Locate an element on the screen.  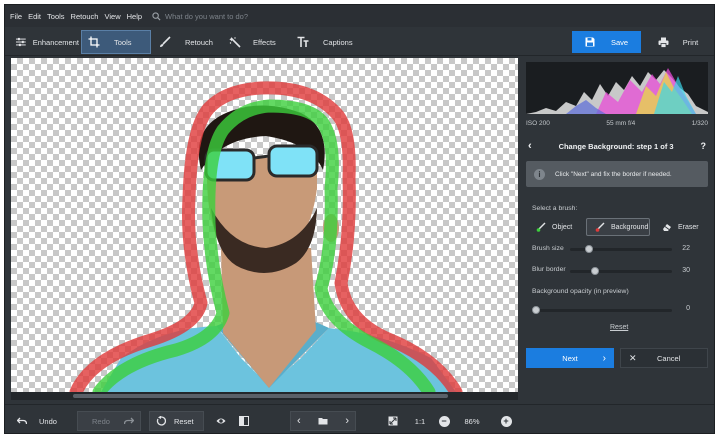
compare-button is located at coordinates (244, 421).